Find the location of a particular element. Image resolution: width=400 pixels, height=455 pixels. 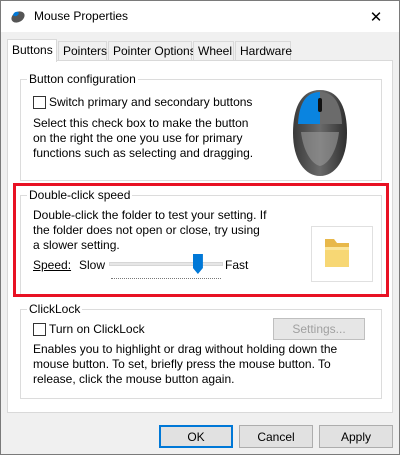

close-icon: ✕ is located at coordinates (376, 17).